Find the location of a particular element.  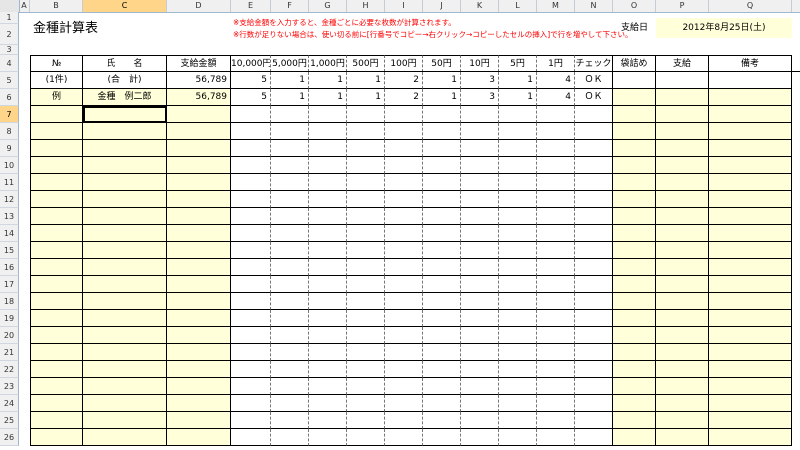

data-row-19-cell-c is located at coordinates (125, 318).